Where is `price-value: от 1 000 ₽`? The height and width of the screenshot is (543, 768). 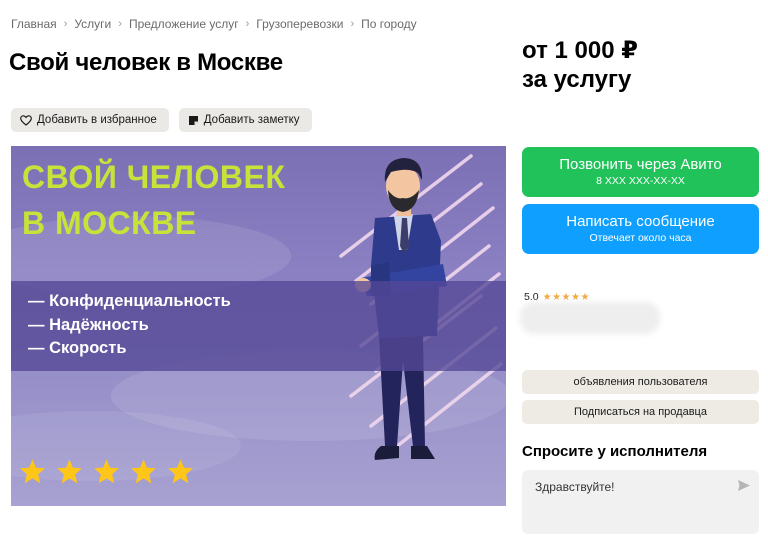 price-value: от 1 000 ₽ is located at coordinates (580, 50).